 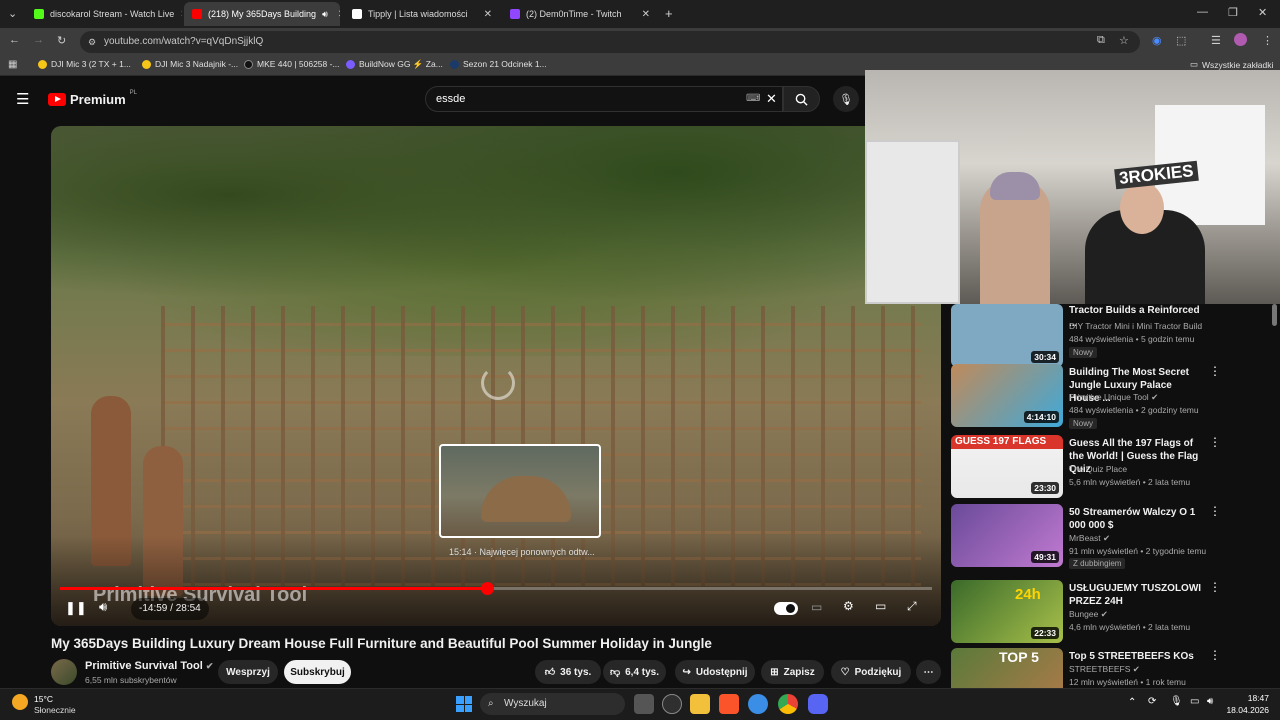 I want to click on maximize-icon: ❐, so click(x=1233, y=12).